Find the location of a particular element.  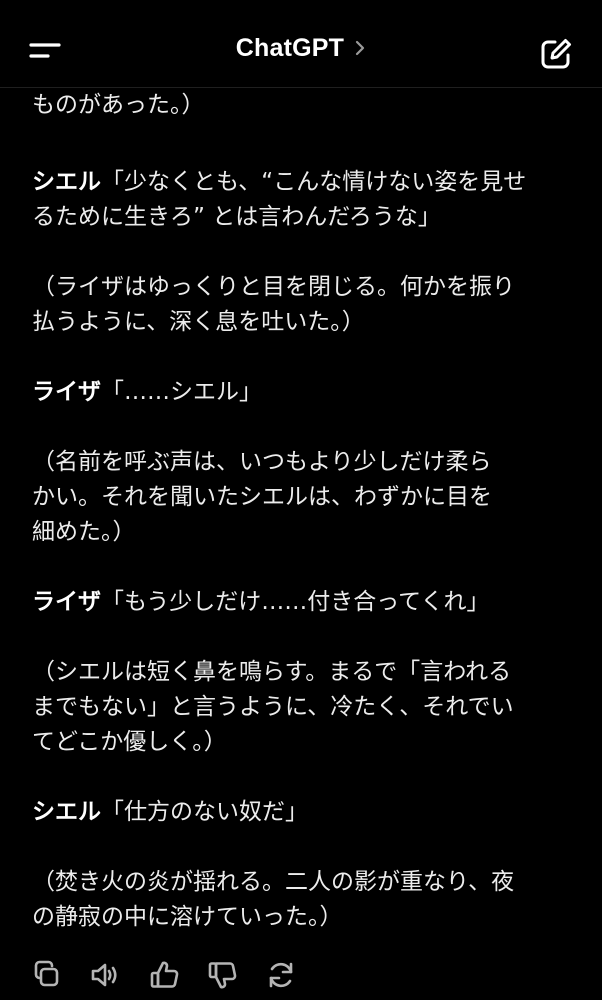

line-text: 「……シエル」 is located at coordinates (181, 392).